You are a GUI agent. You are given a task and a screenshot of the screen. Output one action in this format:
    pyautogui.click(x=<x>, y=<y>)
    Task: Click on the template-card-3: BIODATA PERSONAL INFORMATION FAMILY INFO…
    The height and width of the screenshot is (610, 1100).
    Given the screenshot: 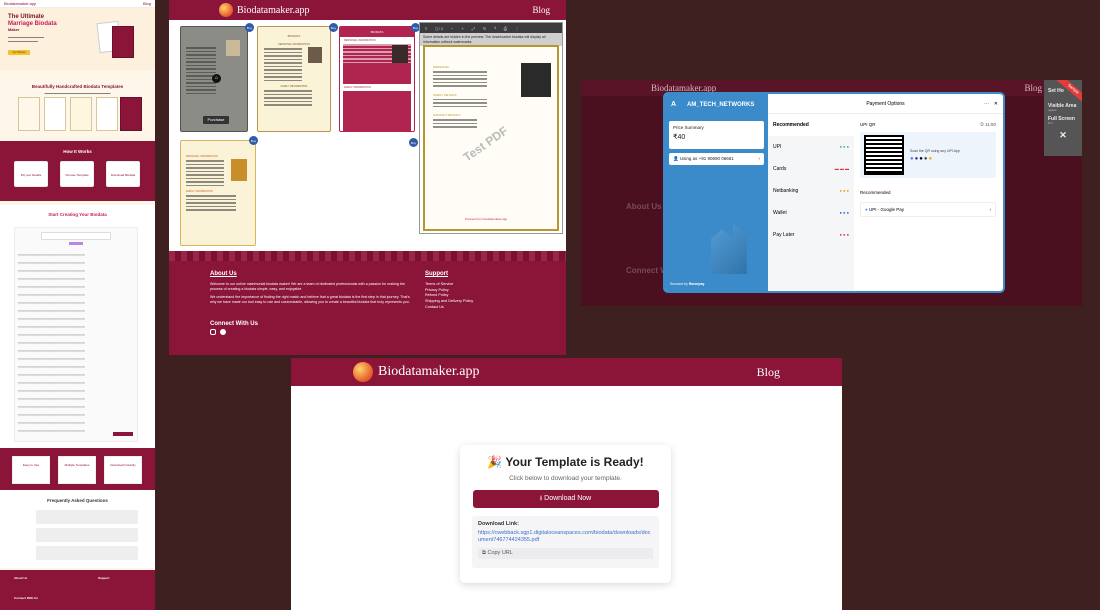 What is the action you would take?
    pyautogui.click(x=377, y=79)
    